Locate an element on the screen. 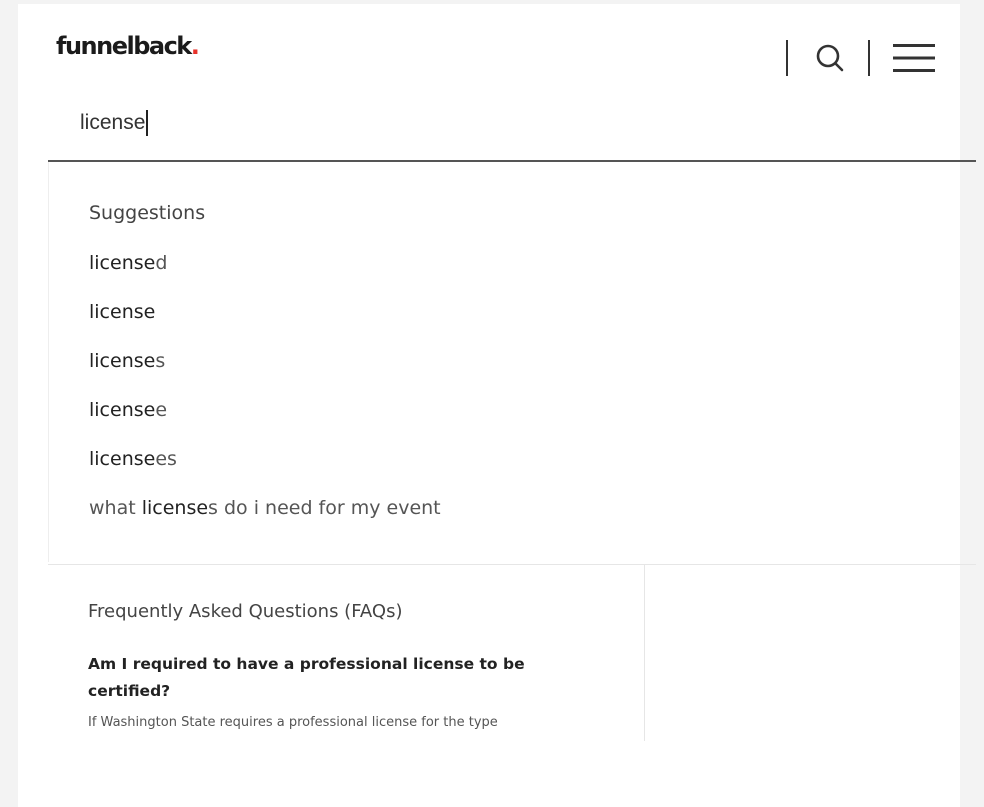  suggestion-suffix: d is located at coordinates (161, 263).